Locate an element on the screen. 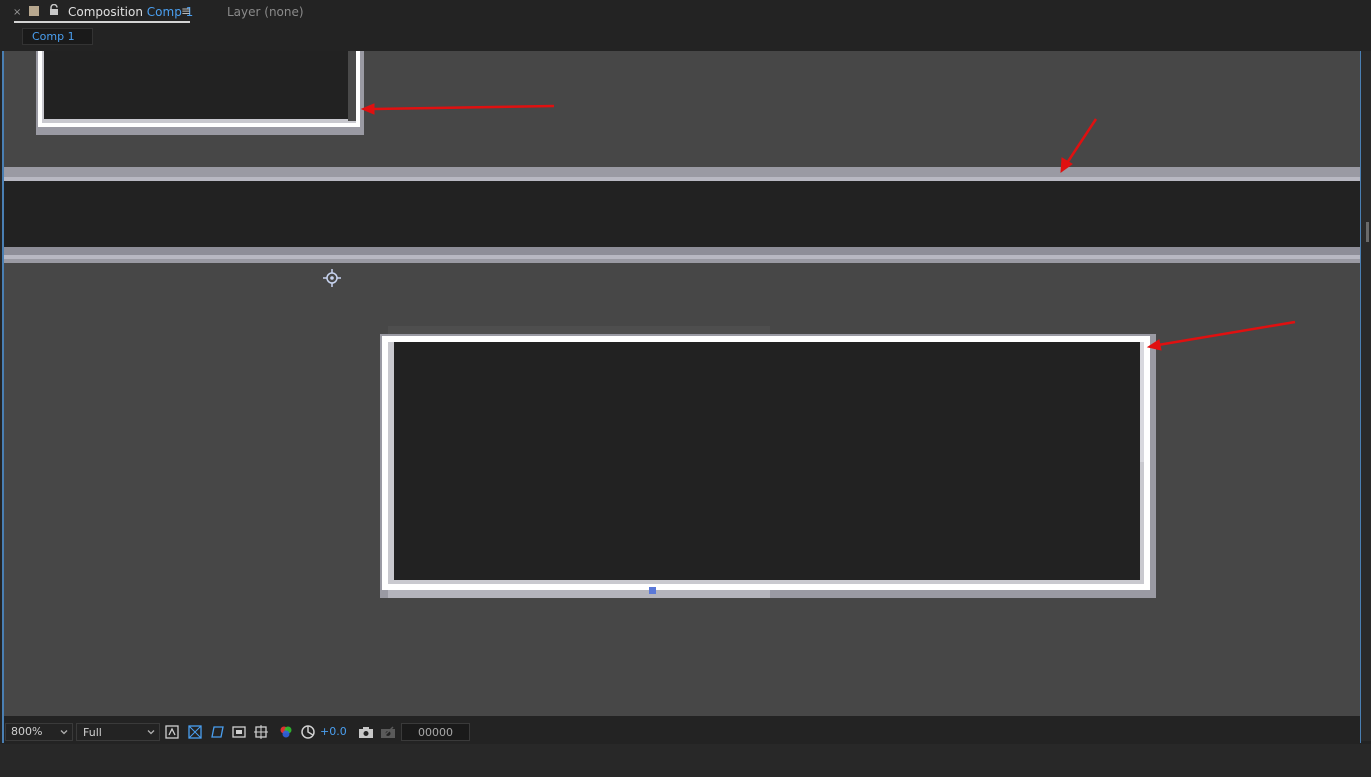 This screenshot has height=777, width=1371. current-time-display: 00000 is located at coordinates (435, 732).